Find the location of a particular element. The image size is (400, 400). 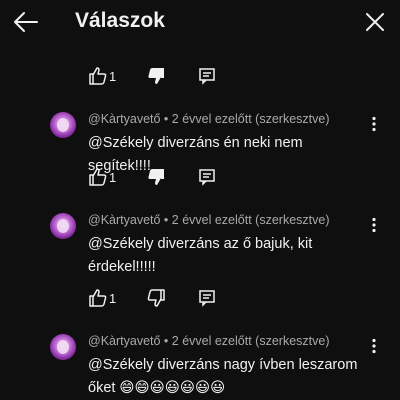

comment-text-line: @Székely diverzáns az ő bajuk, kit is located at coordinates (200, 244).